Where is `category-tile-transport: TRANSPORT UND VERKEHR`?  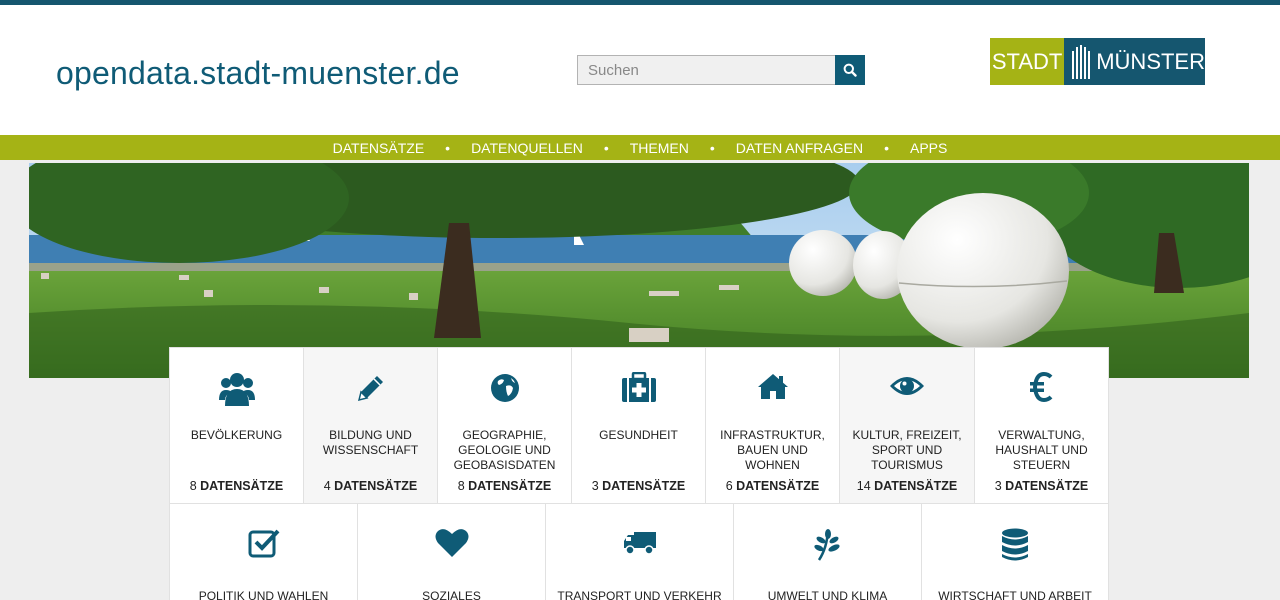 category-tile-transport: TRANSPORT UND VERKEHR is located at coordinates (639, 551).